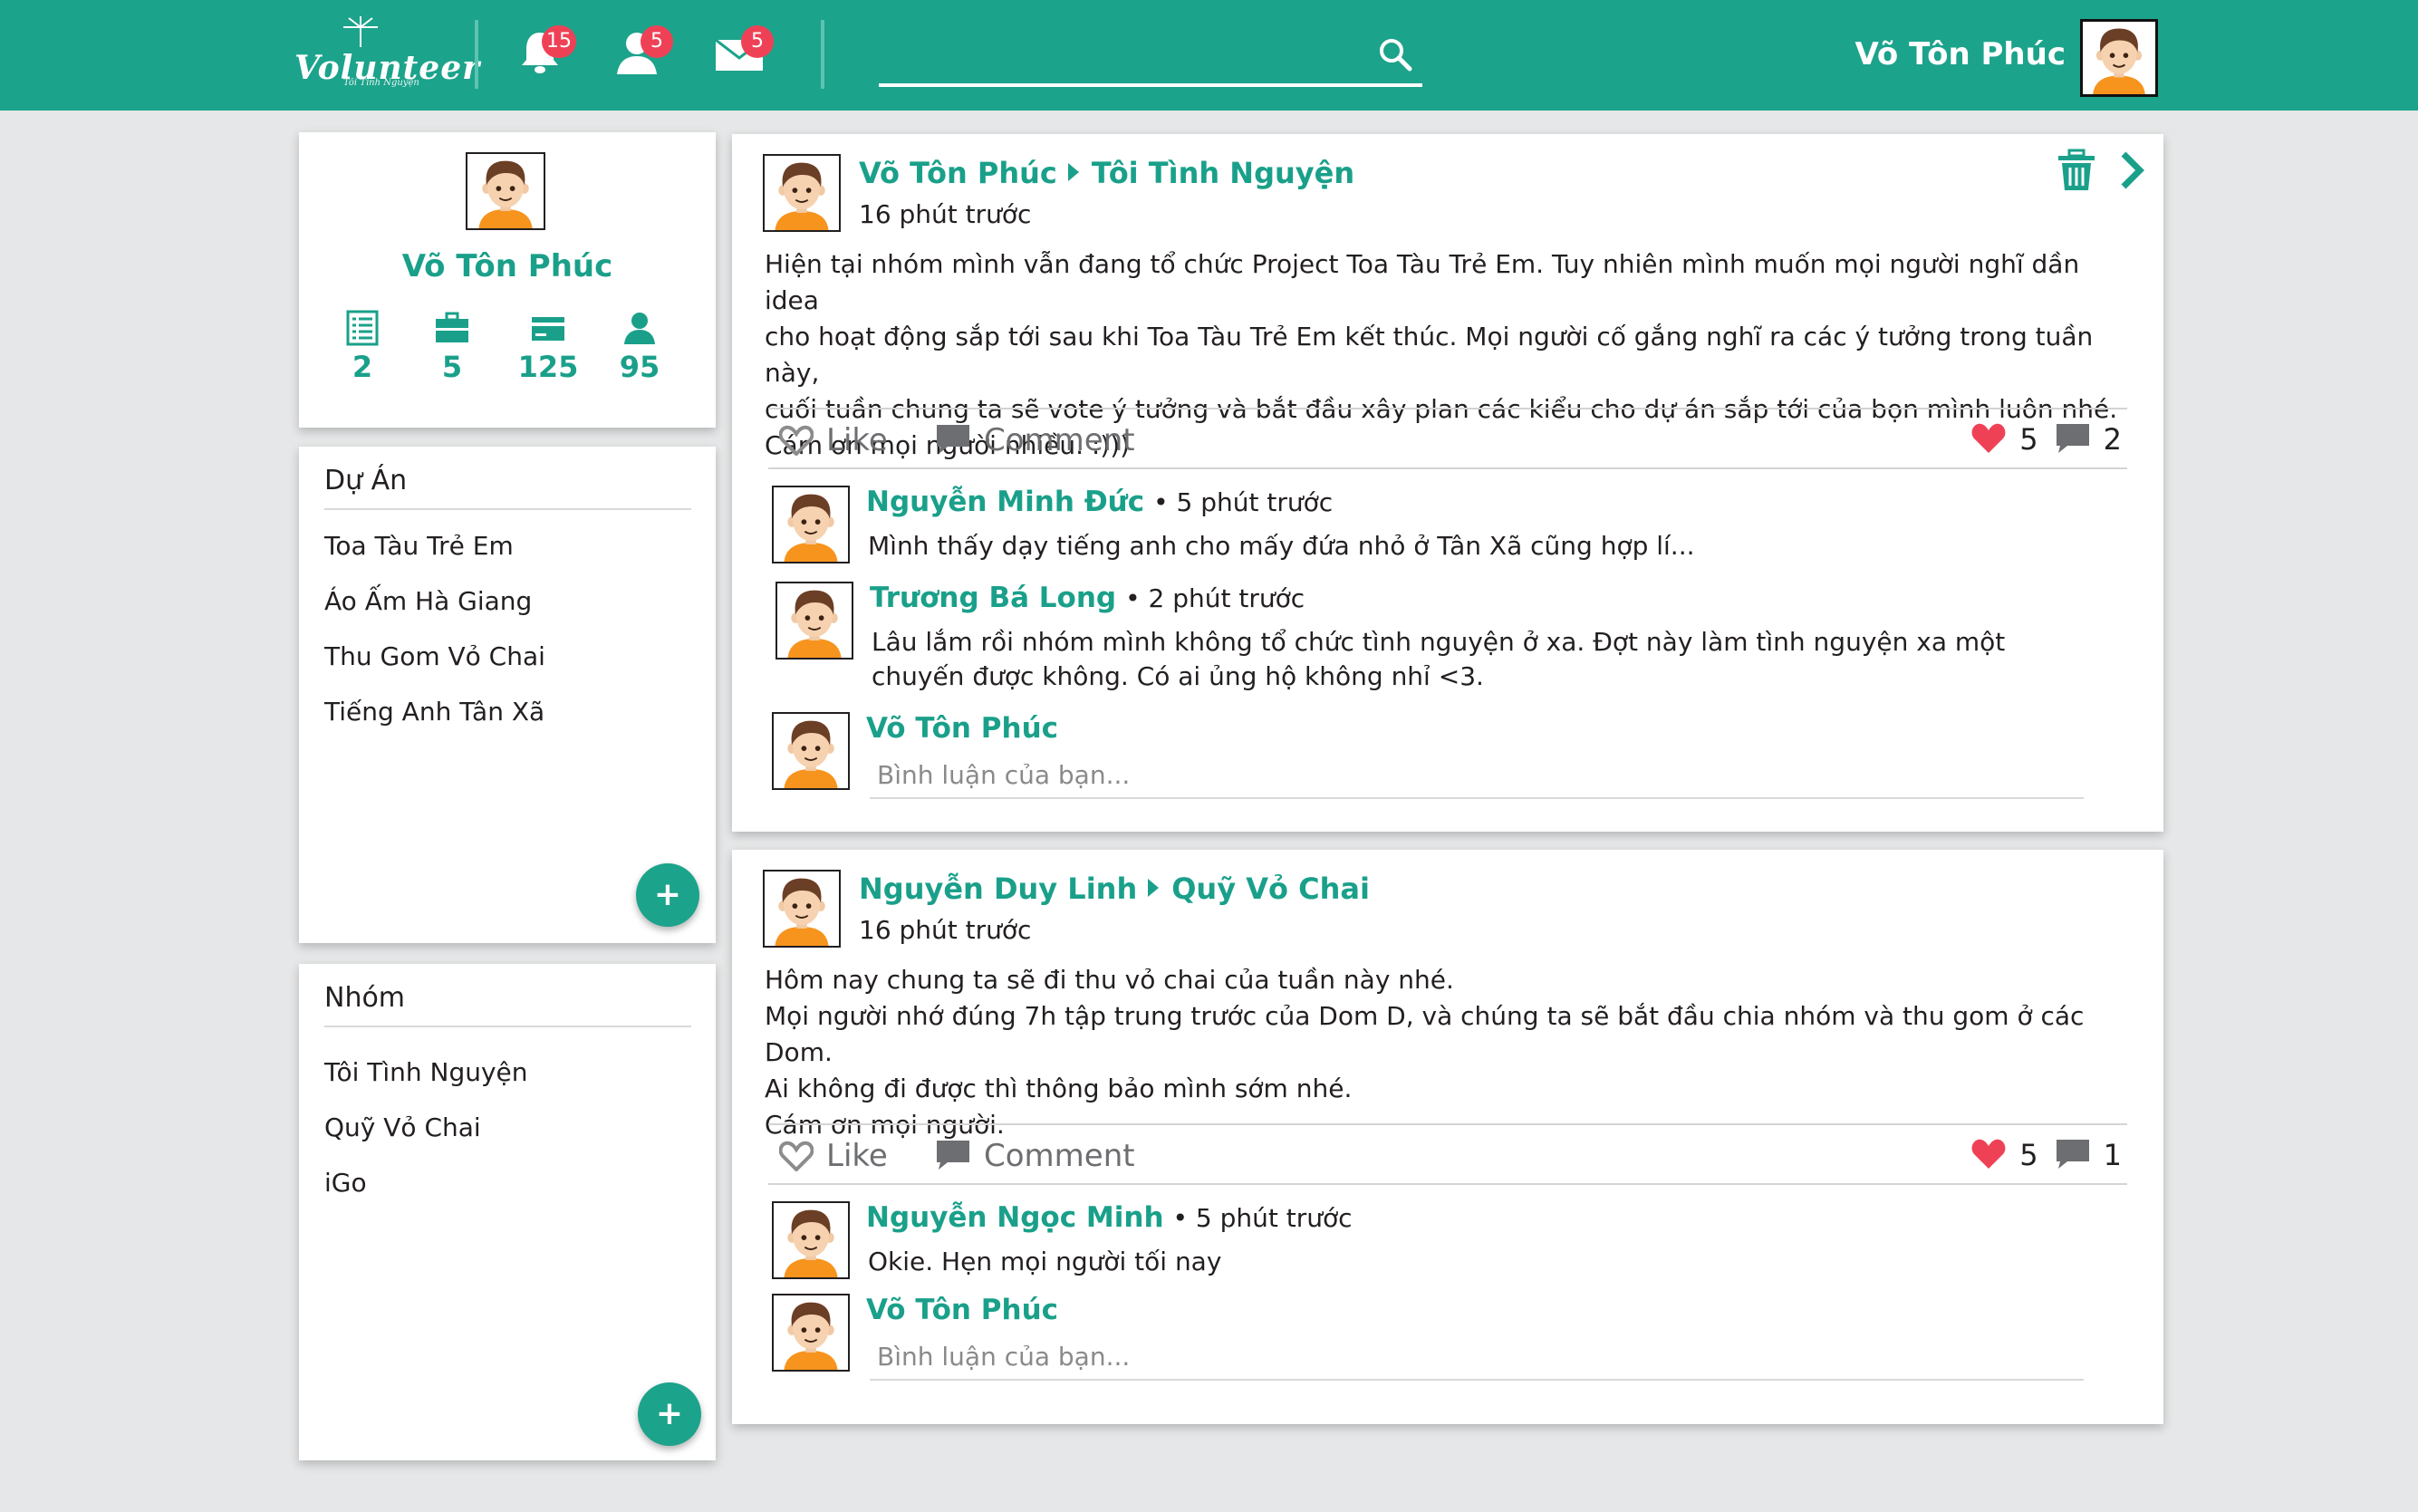 This screenshot has width=2418, height=1512. Describe the element at coordinates (434, 609) in the screenshot. I see `project-item: Áo Ấm Hà Giang` at that location.